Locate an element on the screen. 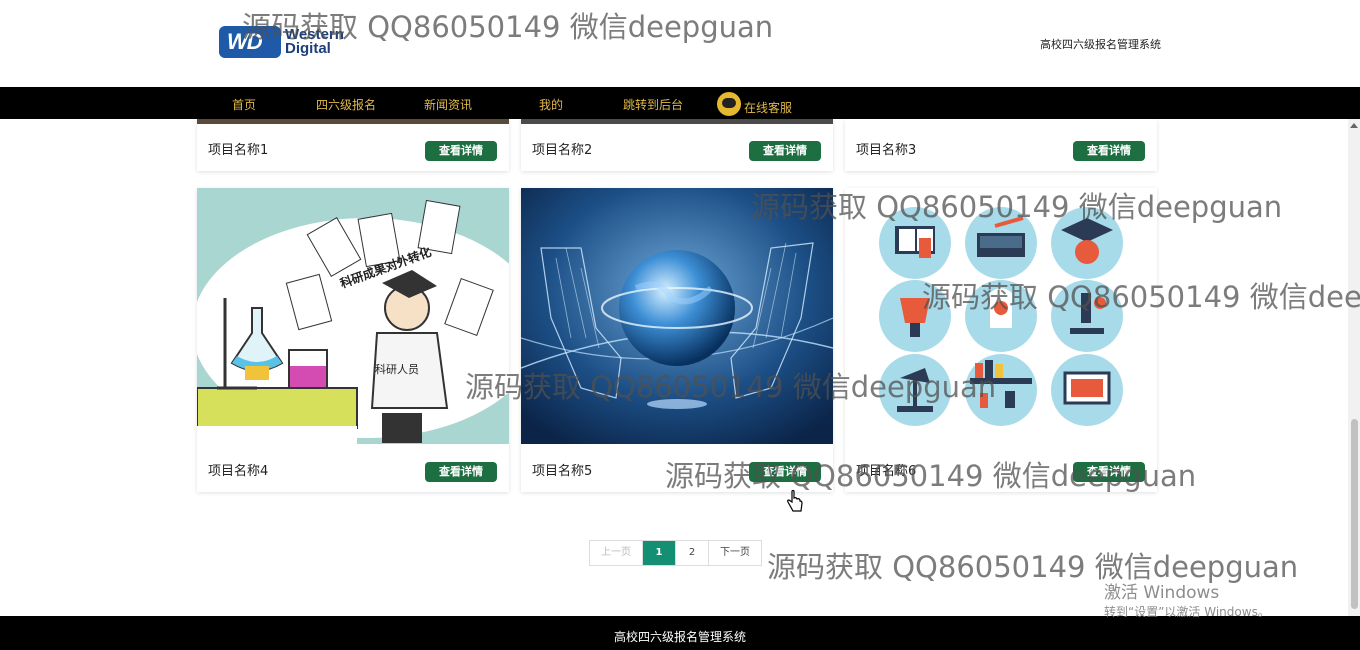 The width and height of the screenshot is (1360, 650). project-name: 项目名称4 is located at coordinates (238, 471).